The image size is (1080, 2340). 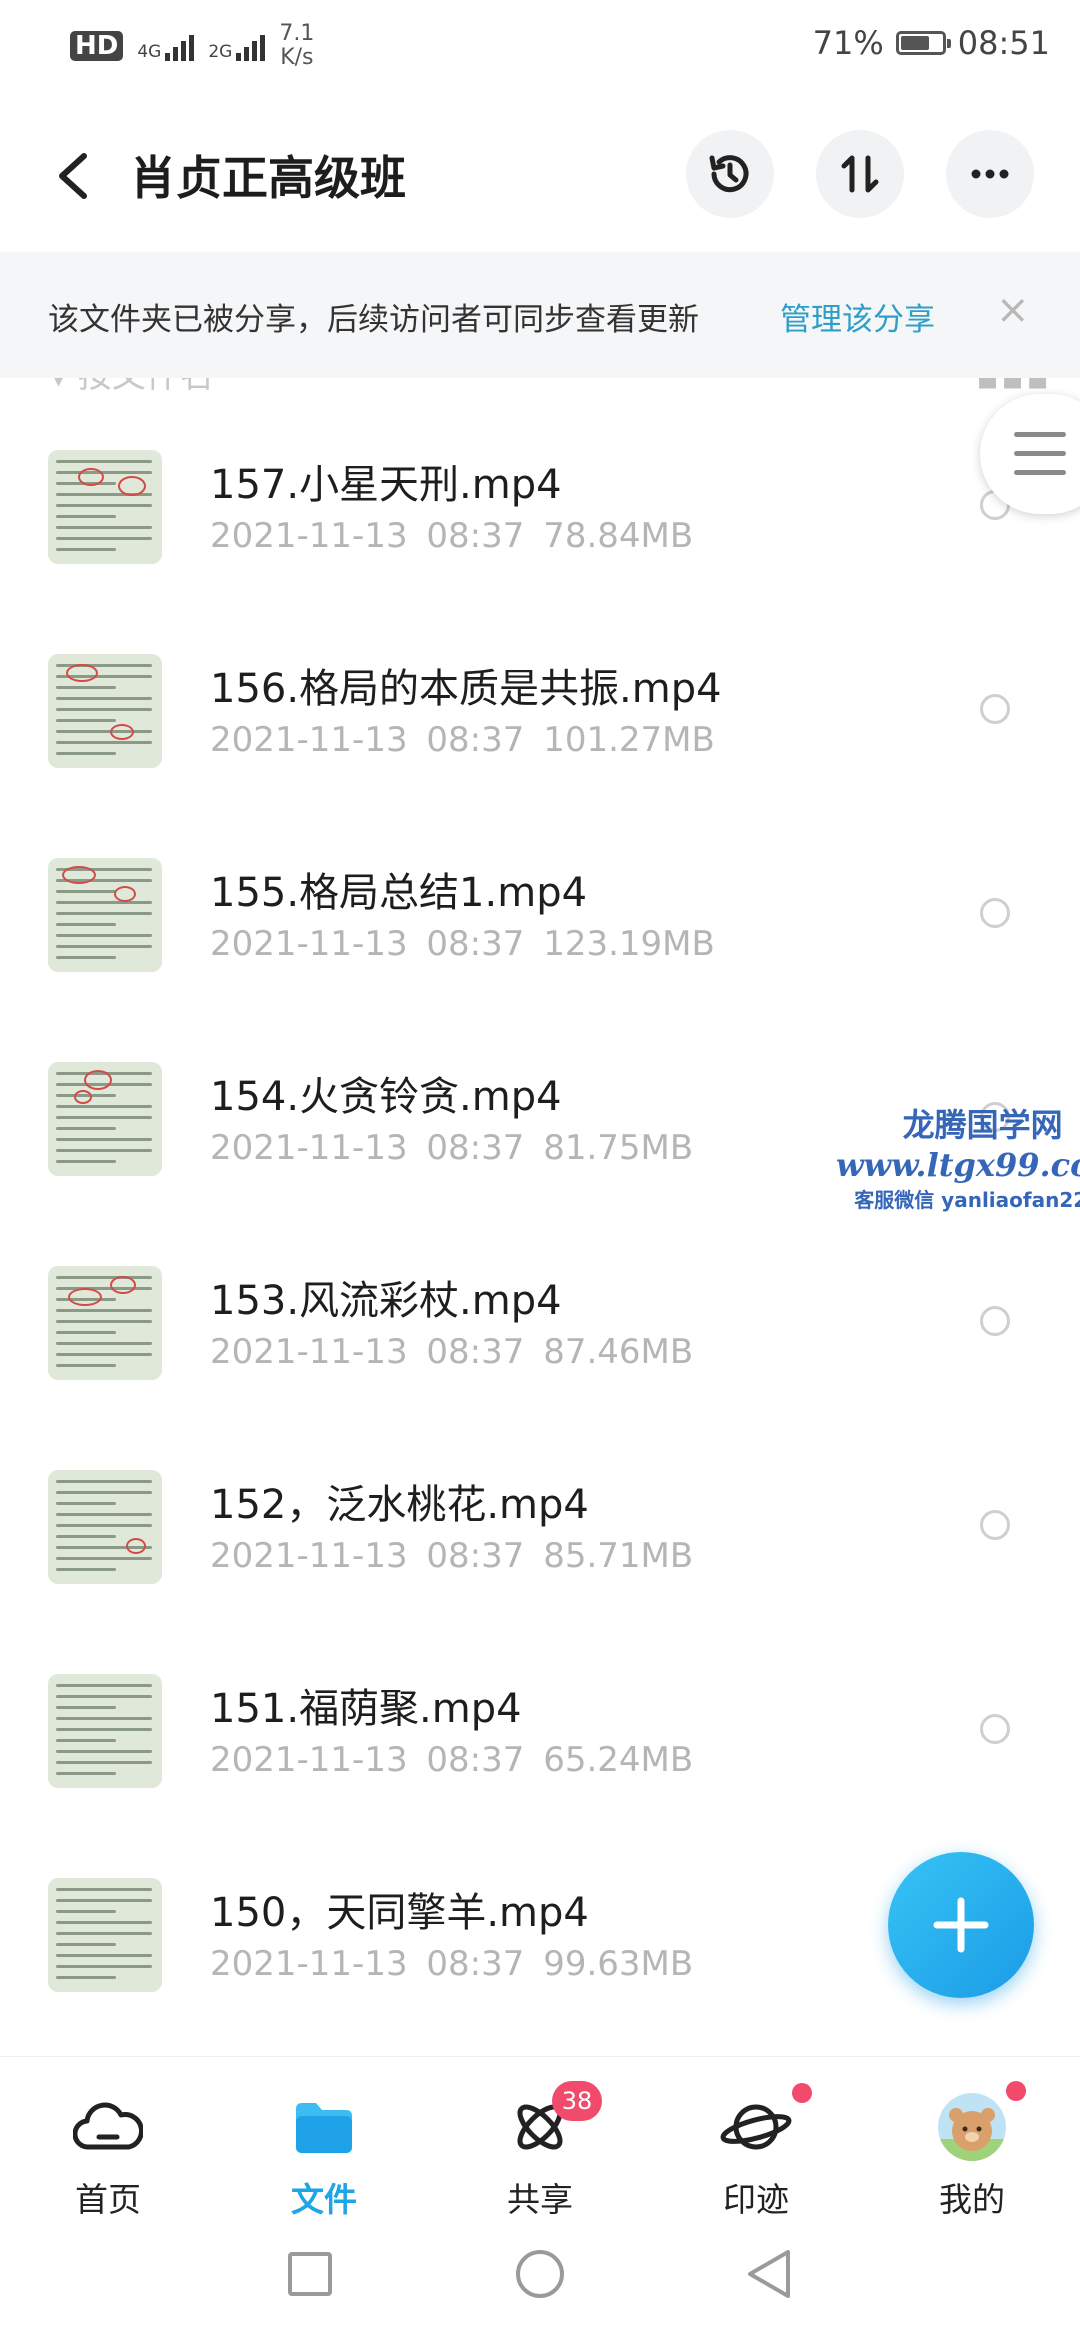 What do you see at coordinates (310, 2274) in the screenshot?
I see `recent-apps-icon` at bounding box center [310, 2274].